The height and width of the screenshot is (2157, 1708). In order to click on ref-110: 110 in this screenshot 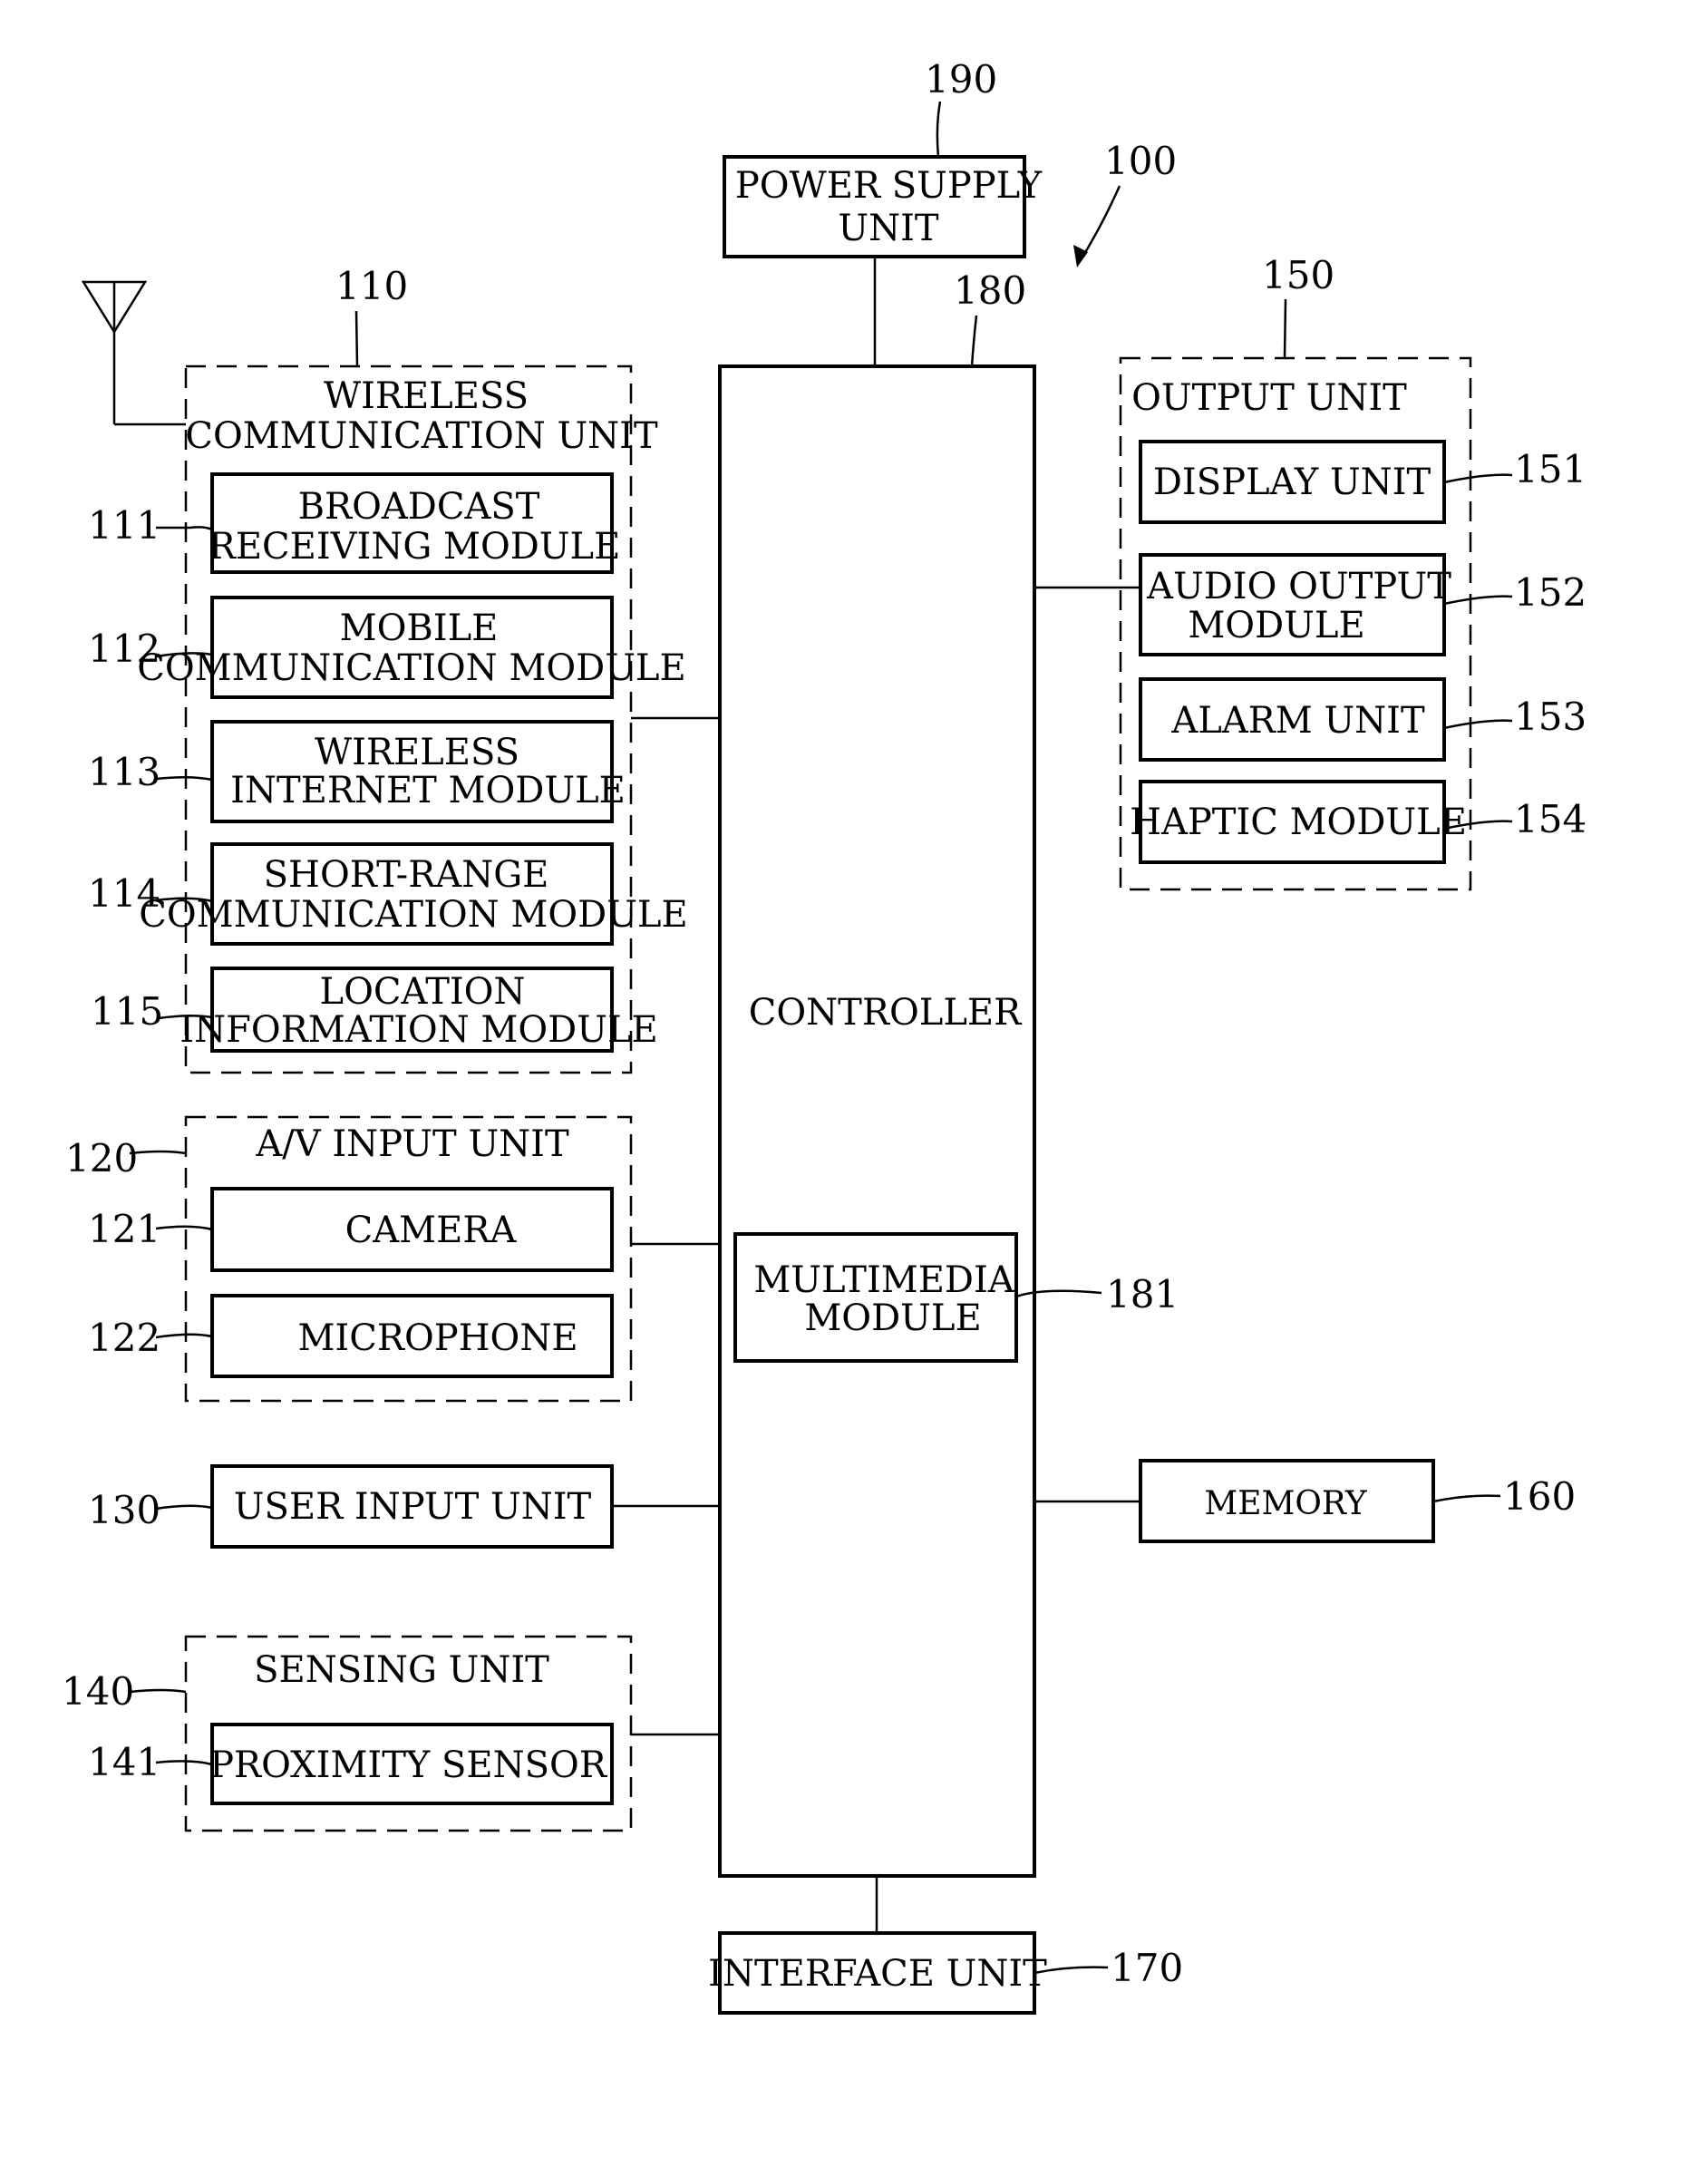, I will do `click(371, 286)`.